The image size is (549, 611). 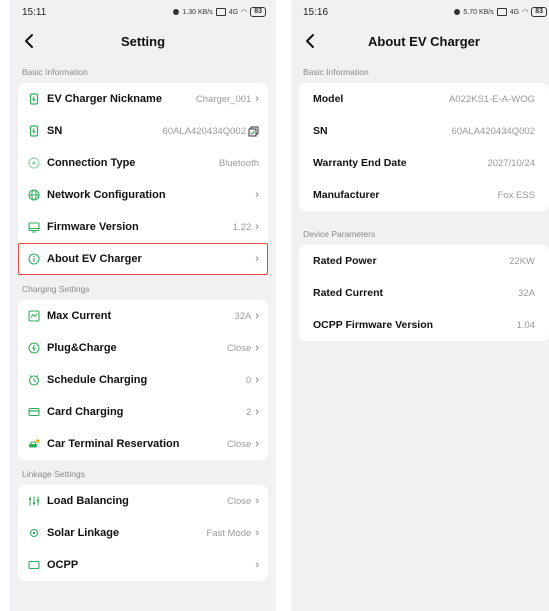 What do you see at coordinates (34, 444) in the screenshot?
I see `car-icon` at bounding box center [34, 444].